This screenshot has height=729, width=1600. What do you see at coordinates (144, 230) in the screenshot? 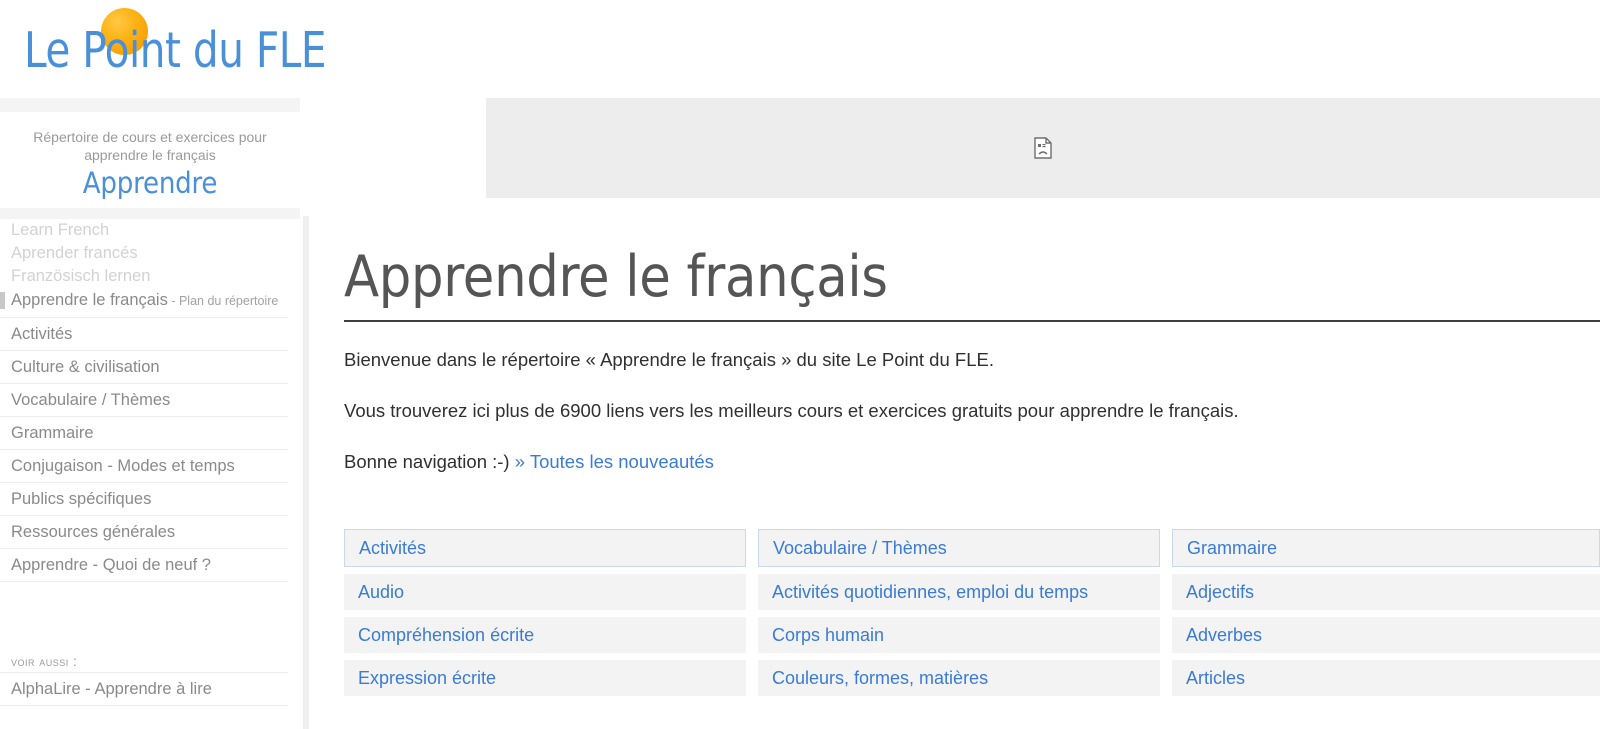
I see `sidebar-lang-learn-french: Learn French` at bounding box center [144, 230].